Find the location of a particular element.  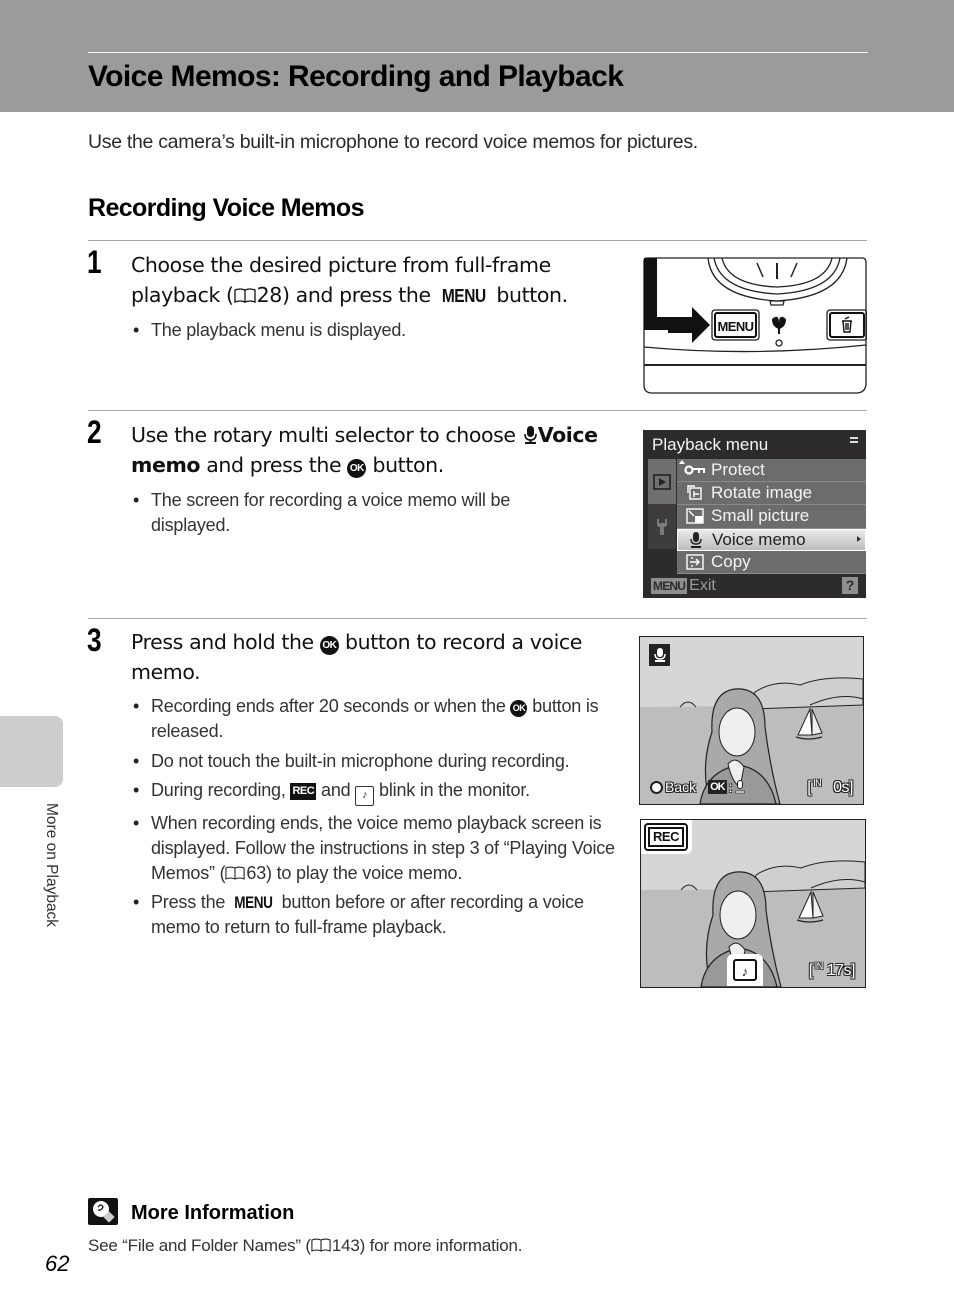

menu-item-protect: Protect is located at coordinates (771, 471).